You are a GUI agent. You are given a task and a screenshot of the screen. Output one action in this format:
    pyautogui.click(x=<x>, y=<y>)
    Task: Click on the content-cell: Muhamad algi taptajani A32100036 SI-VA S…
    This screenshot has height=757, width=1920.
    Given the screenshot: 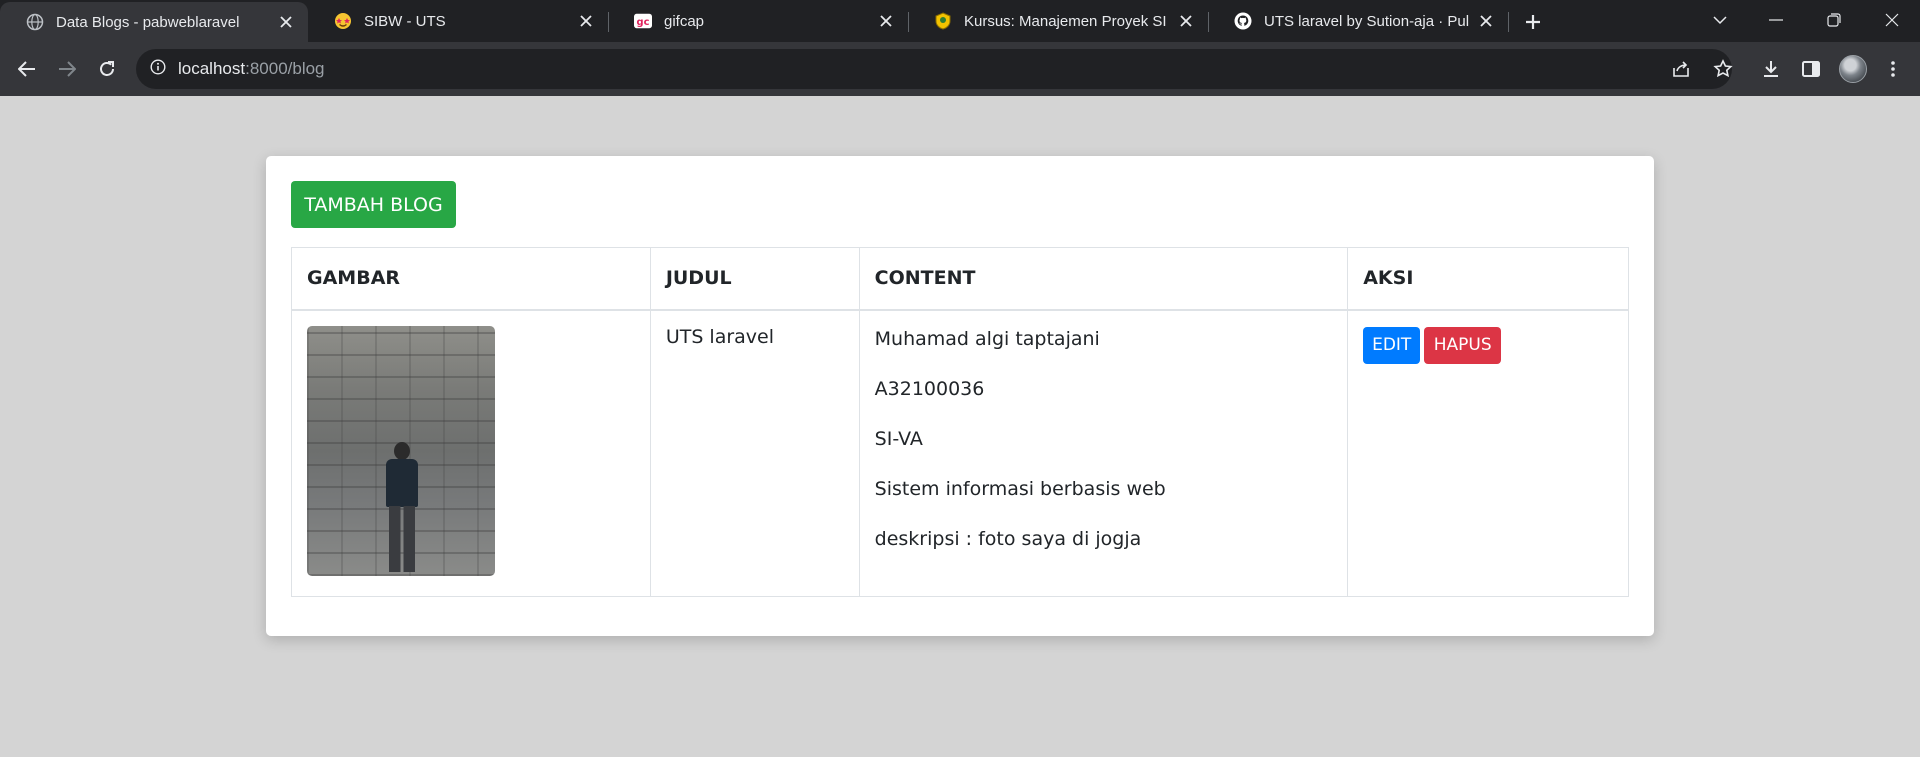 What is the action you would take?
    pyautogui.click(x=1103, y=453)
    